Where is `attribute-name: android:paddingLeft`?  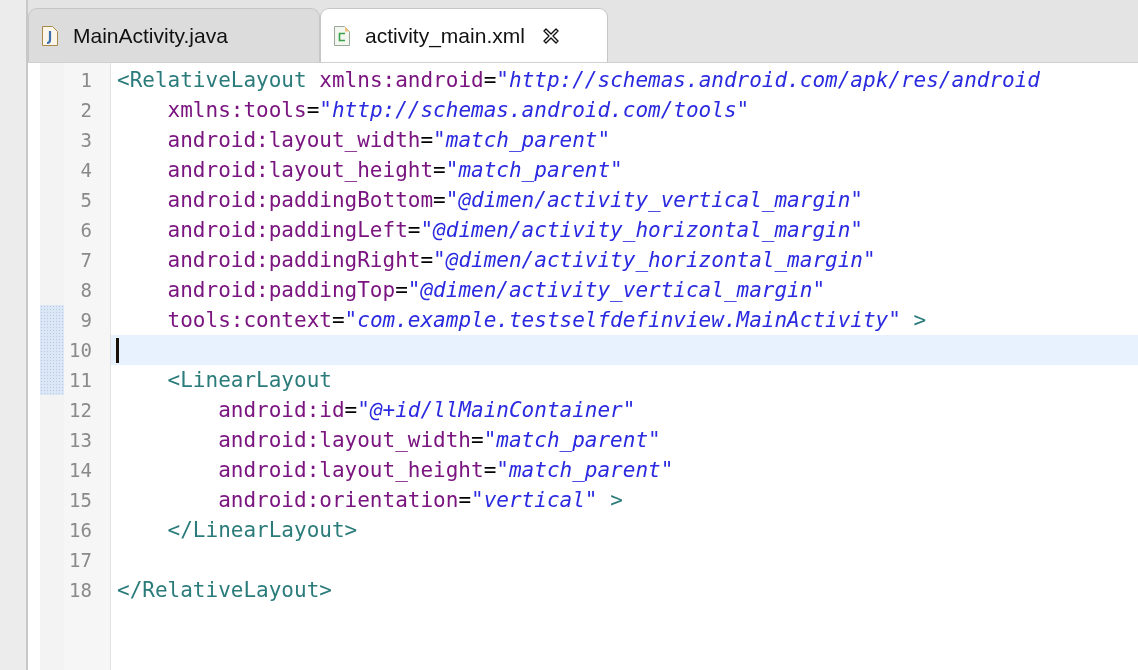 attribute-name: android:paddingLeft is located at coordinates (287, 230).